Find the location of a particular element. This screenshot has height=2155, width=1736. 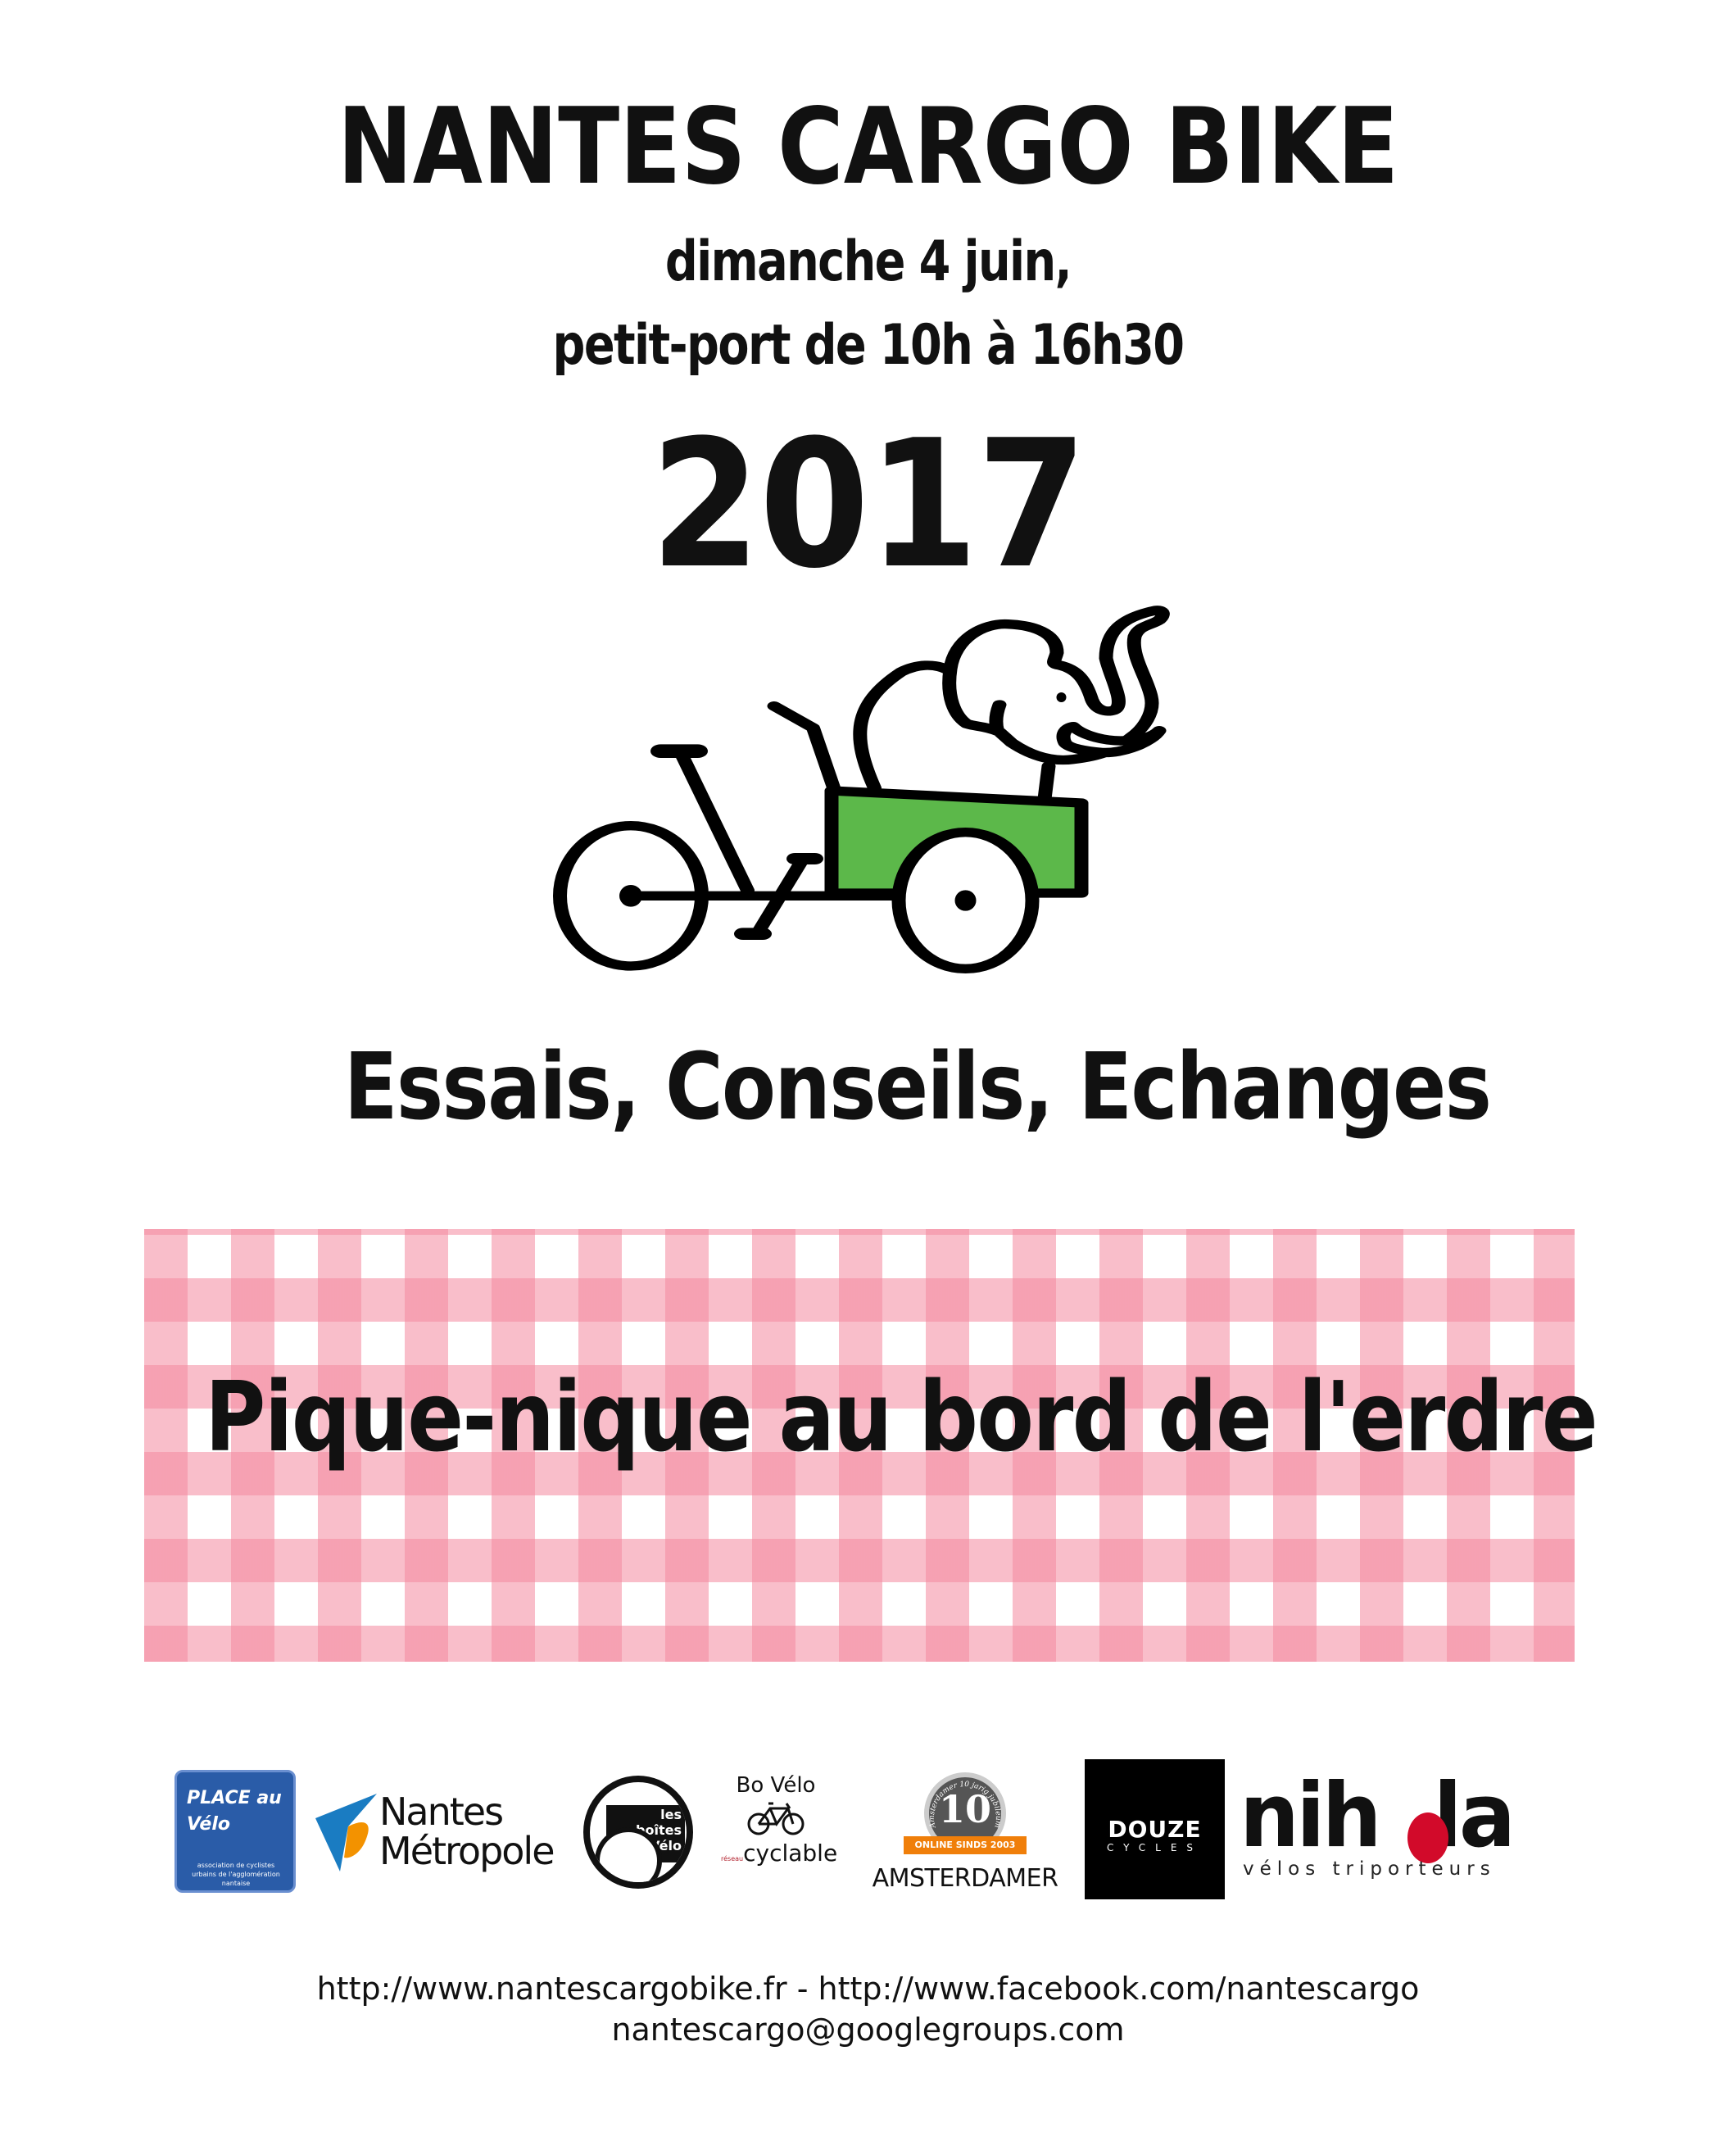

logo-cyclable-name: cyclable is located at coordinates (790, 1853).